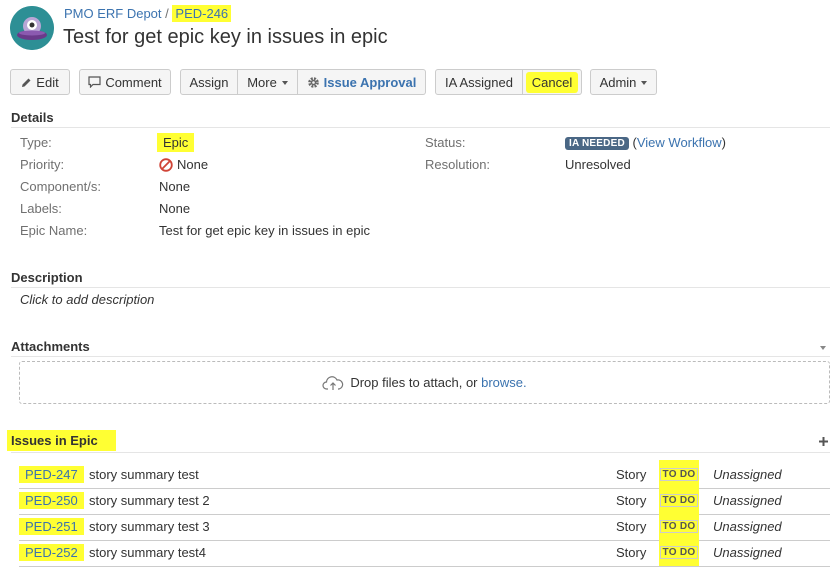  What do you see at coordinates (597, 143) in the screenshot?
I see `status-badge: IA NEEDED` at bounding box center [597, 143].